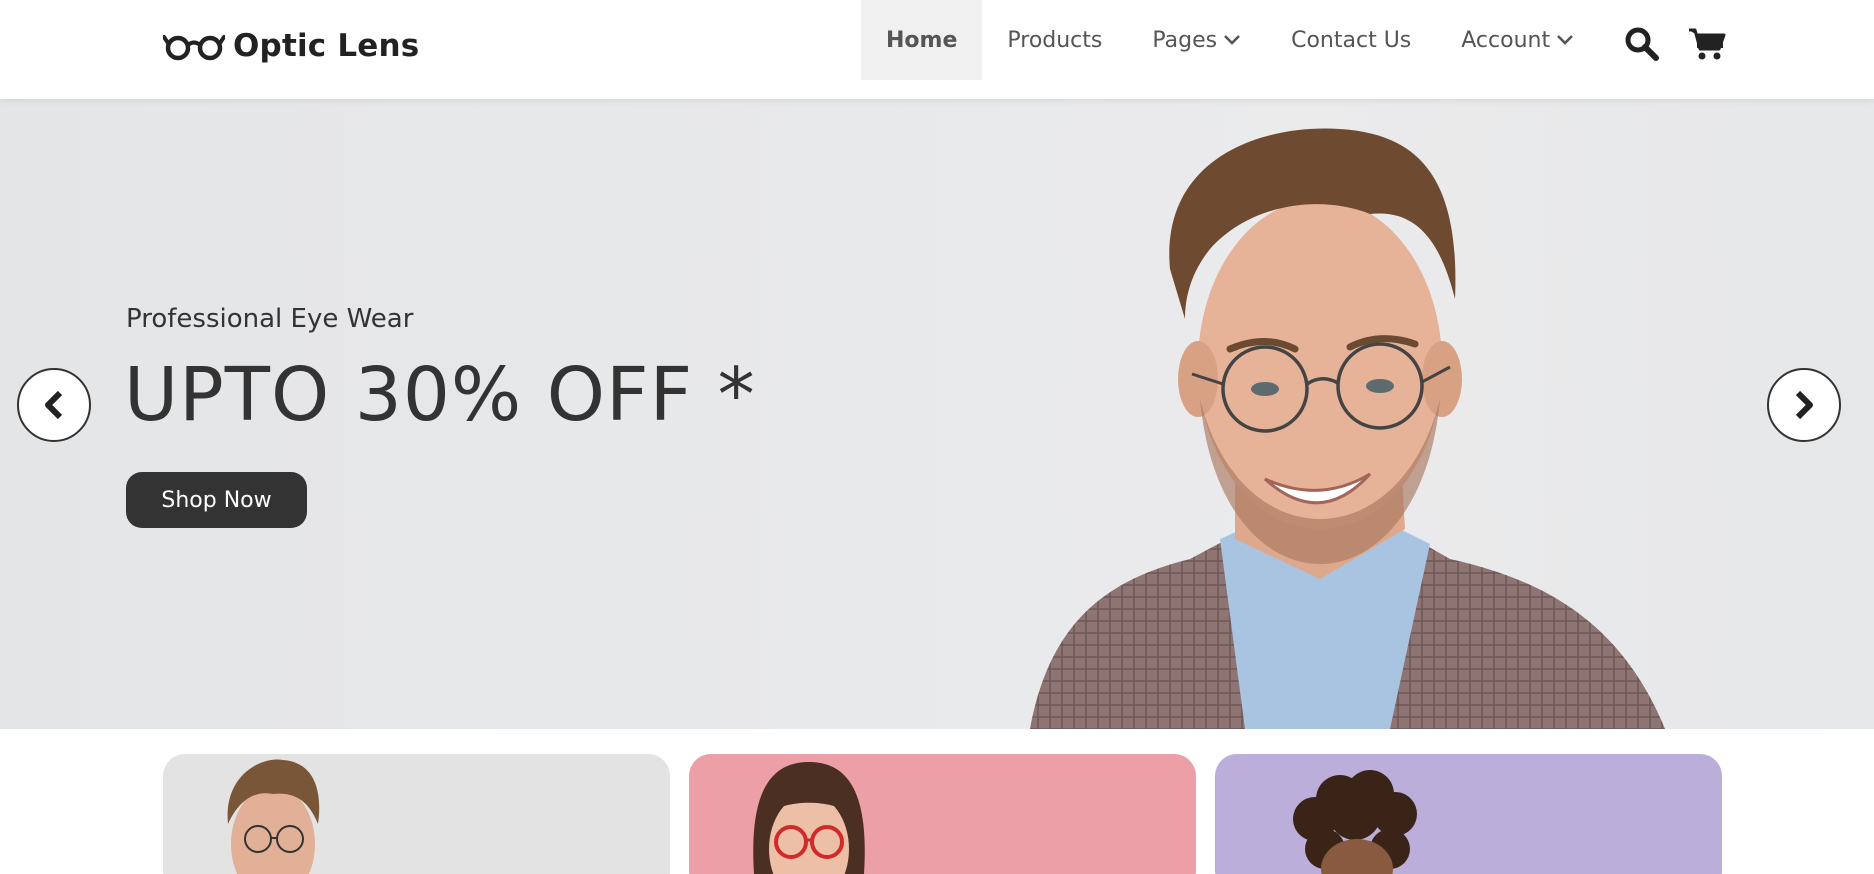 This screenshot has height=874, width=1874. I want to click on cart-button, so click(1707, 44).